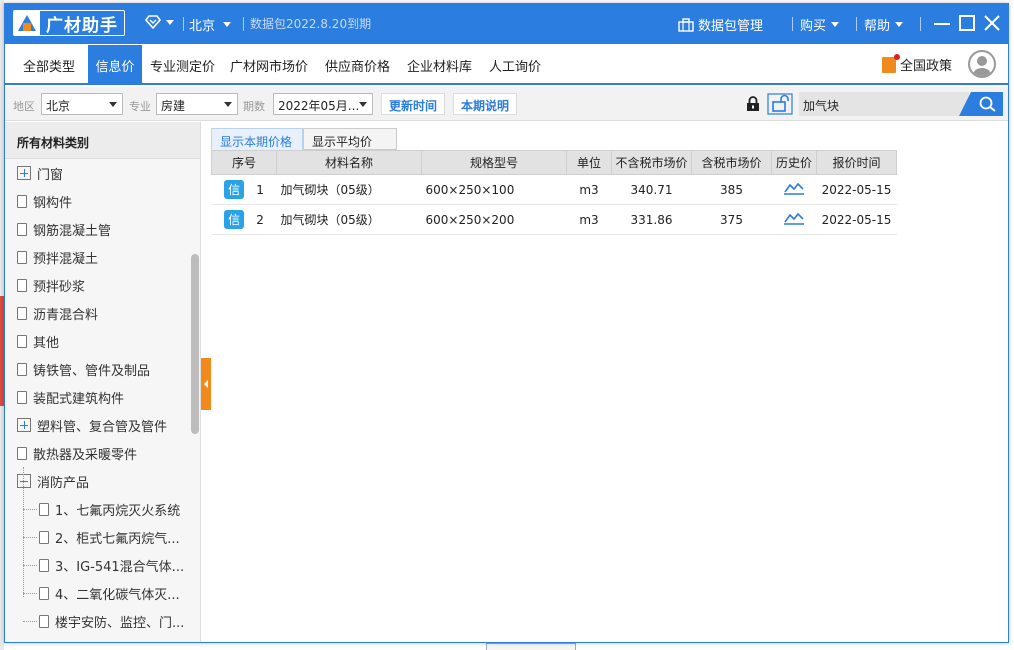  I want to click on tab-average-price: 显示平均价, so click(350, 139).